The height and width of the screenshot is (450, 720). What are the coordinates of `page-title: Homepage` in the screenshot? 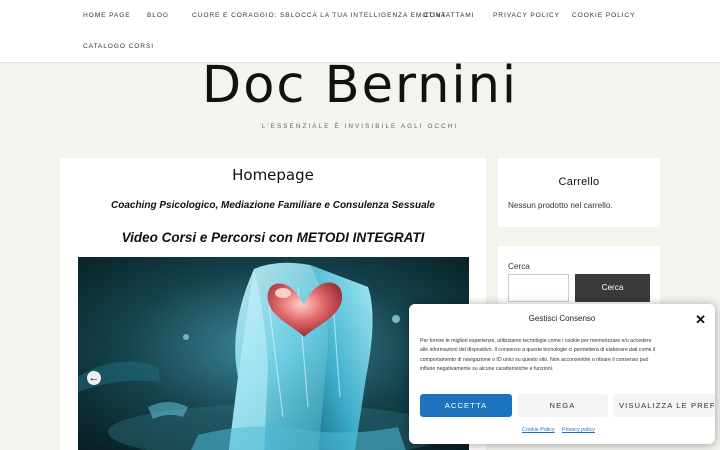 It's located at (273, 175).